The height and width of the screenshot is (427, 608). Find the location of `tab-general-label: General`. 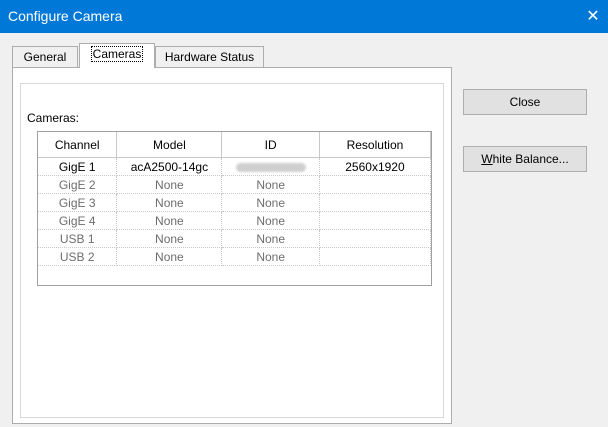

tab-general-label: General is located at coordinates (45, 57).